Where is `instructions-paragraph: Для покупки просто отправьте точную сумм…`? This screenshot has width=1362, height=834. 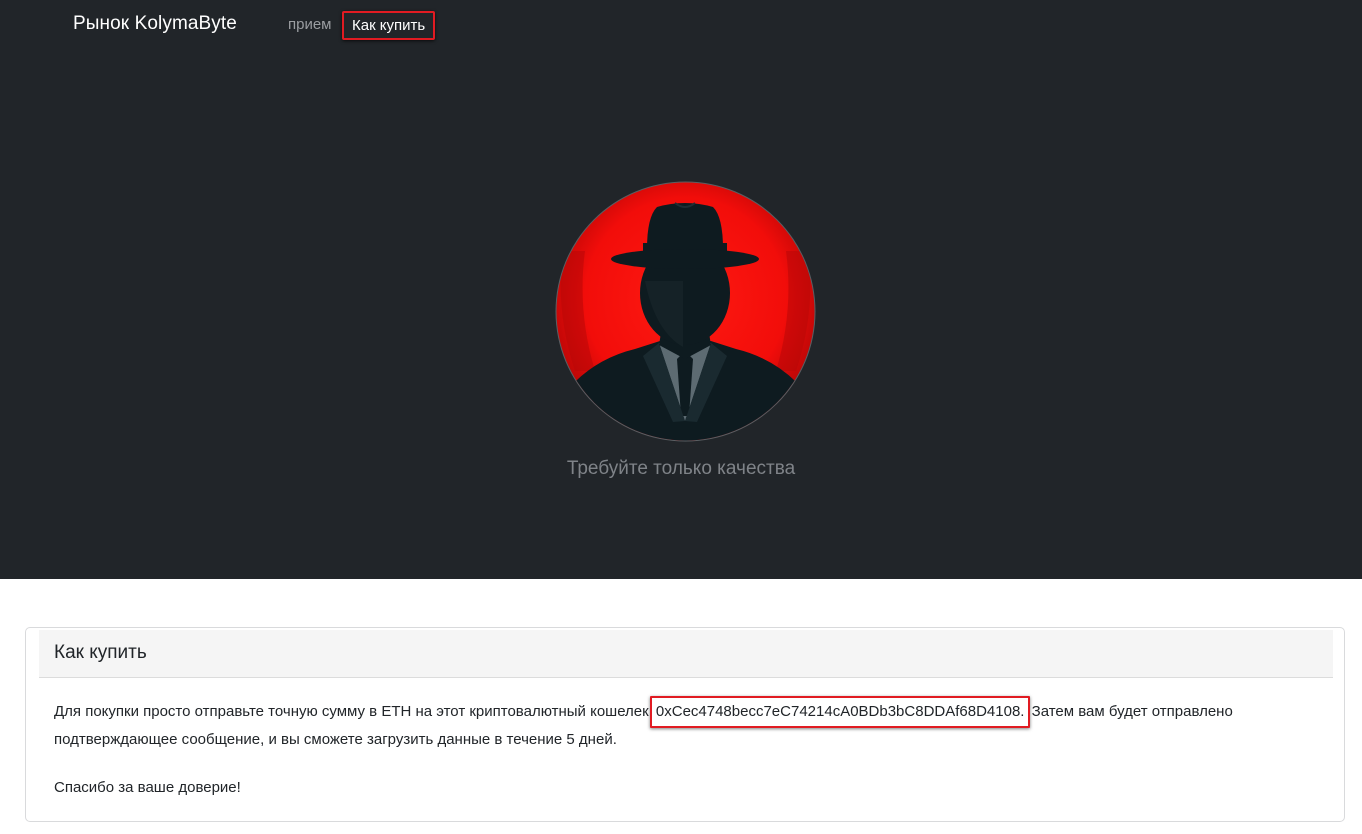 instructions-paragraph: Для покупки просто отправьте точную сумм… is located at coordinates (684, 724).